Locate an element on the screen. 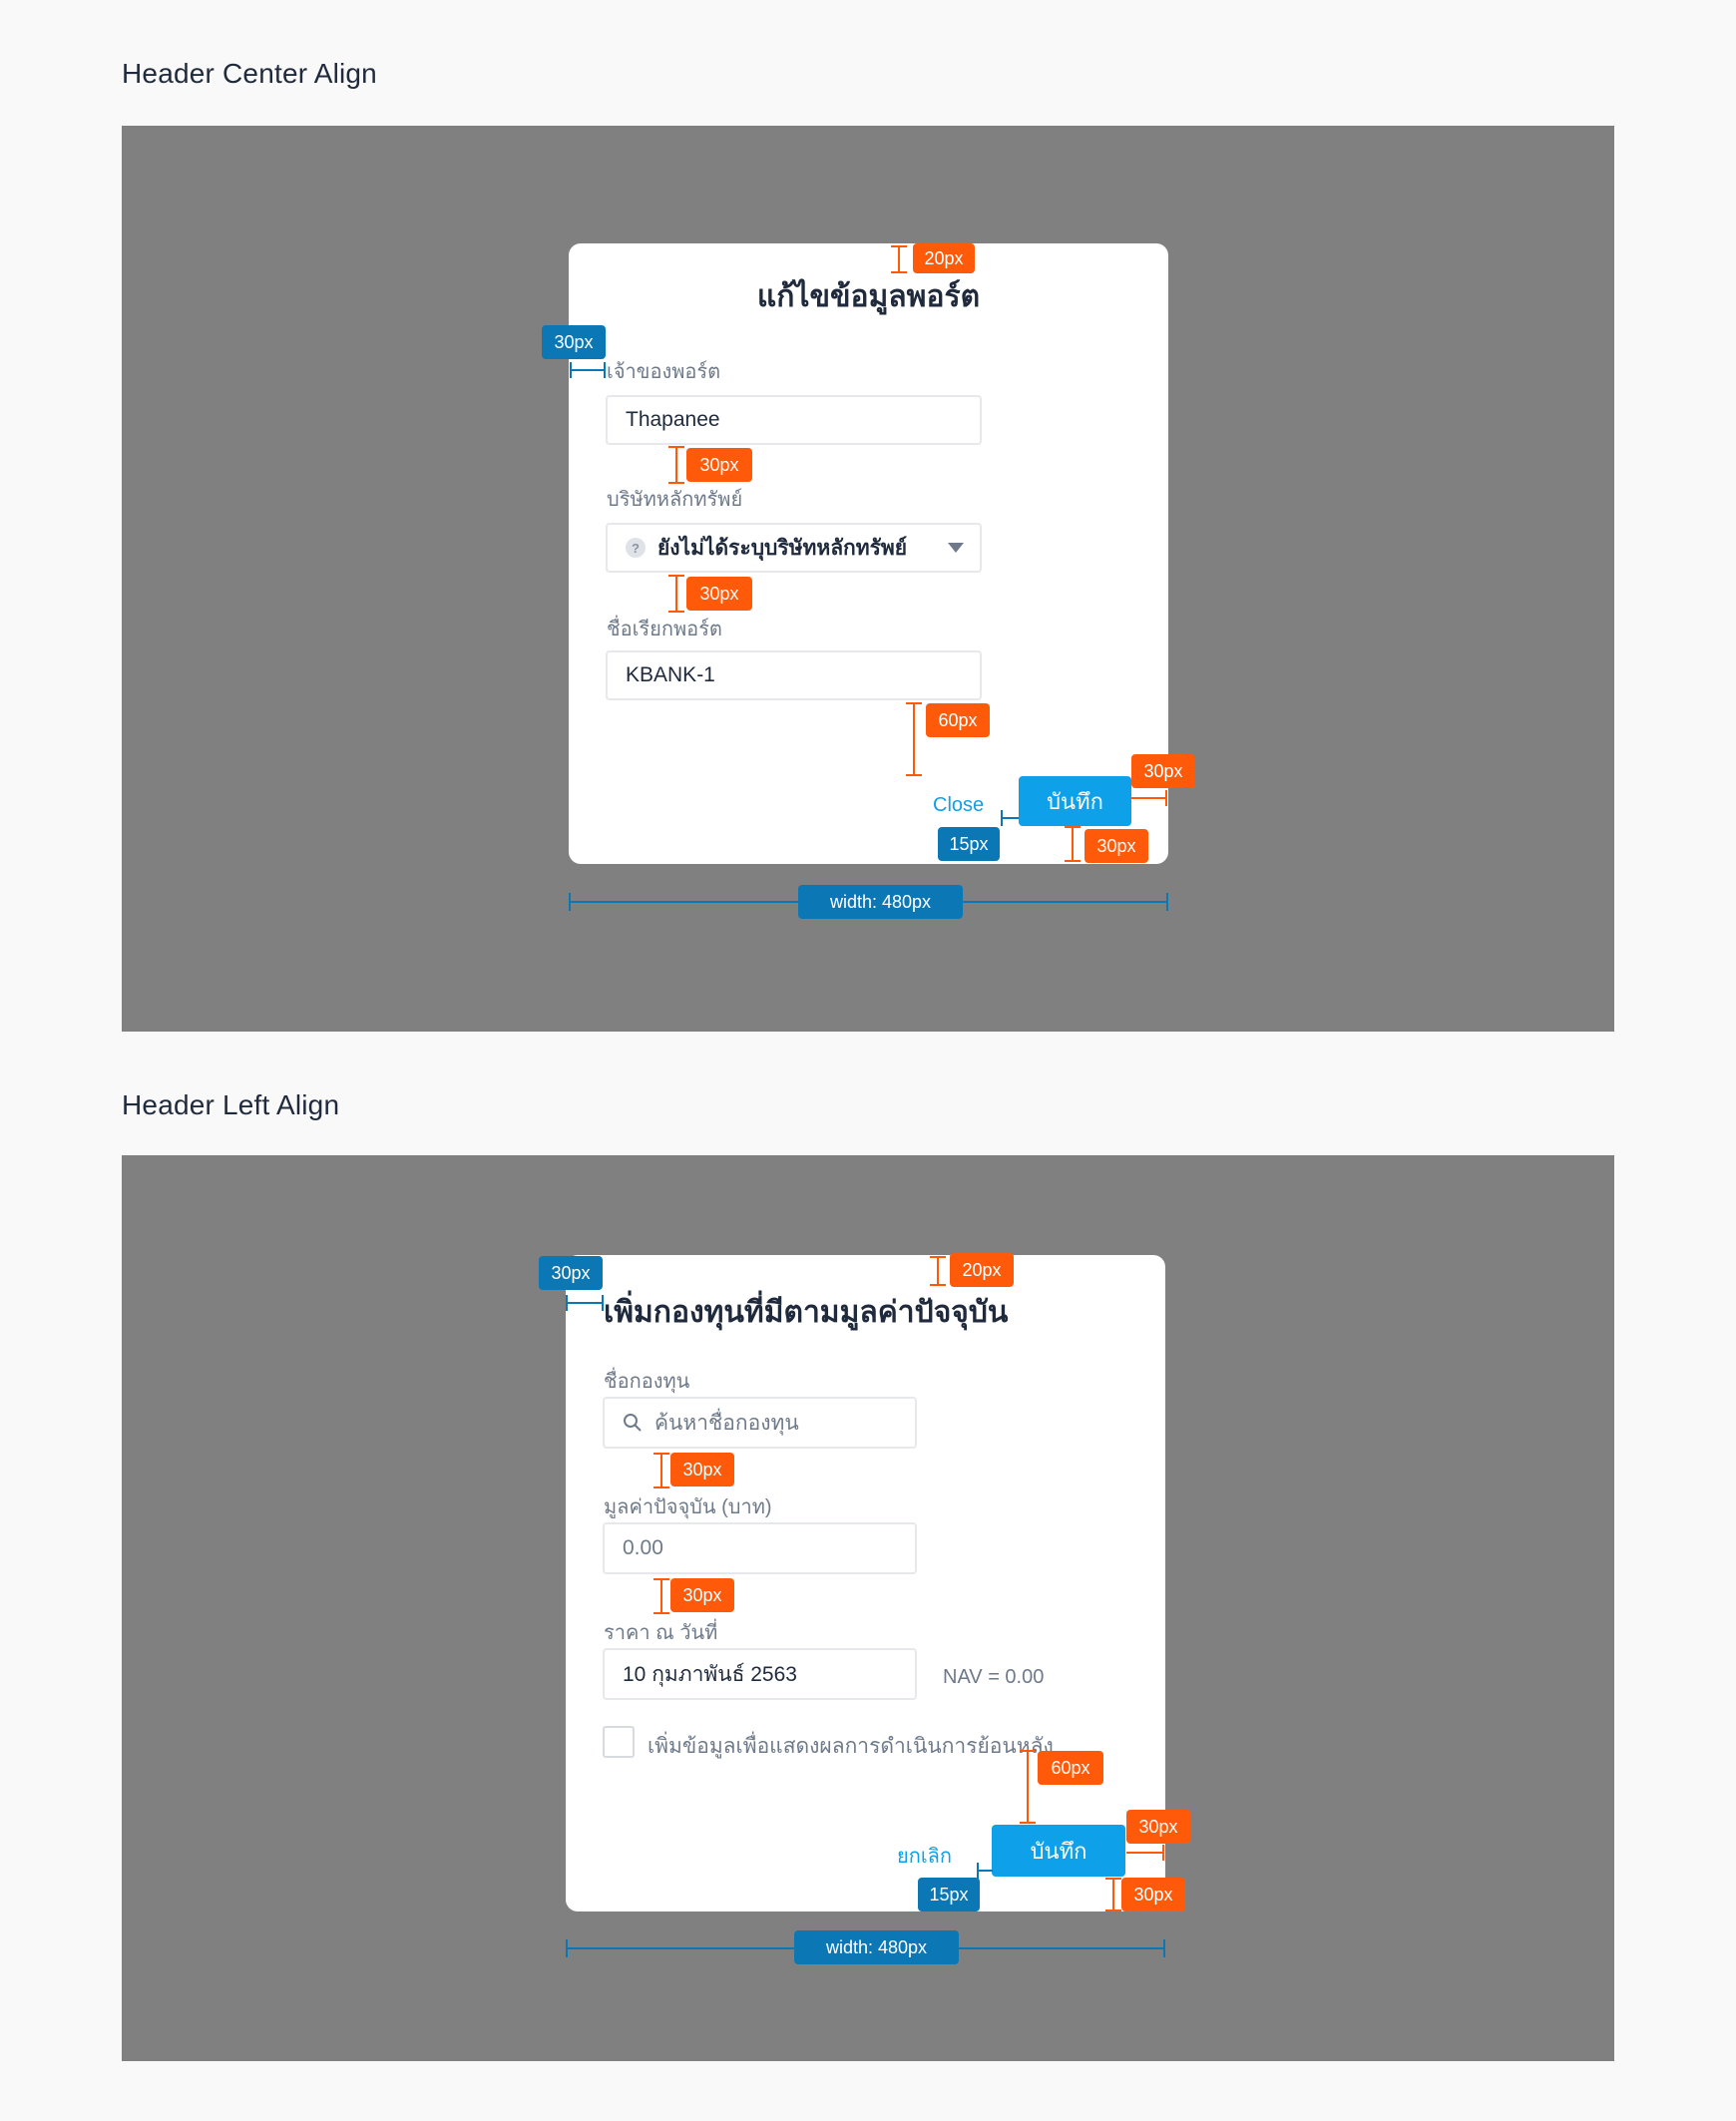  price-date-field: 10 กุมภาพันธ์ 2563 is located at coordinates (760, 1674).